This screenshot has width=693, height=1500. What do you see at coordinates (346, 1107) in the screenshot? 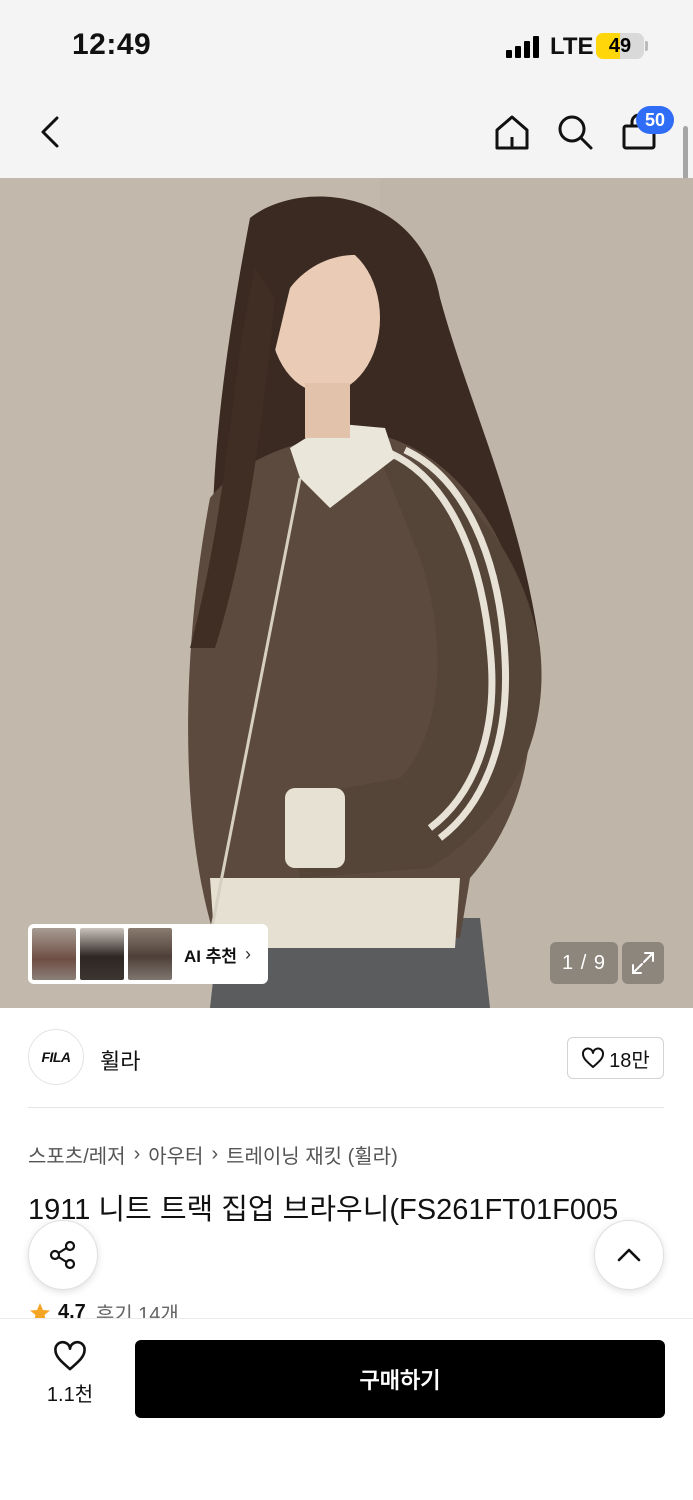
I see `divider` at bounding box center [346, 1107].